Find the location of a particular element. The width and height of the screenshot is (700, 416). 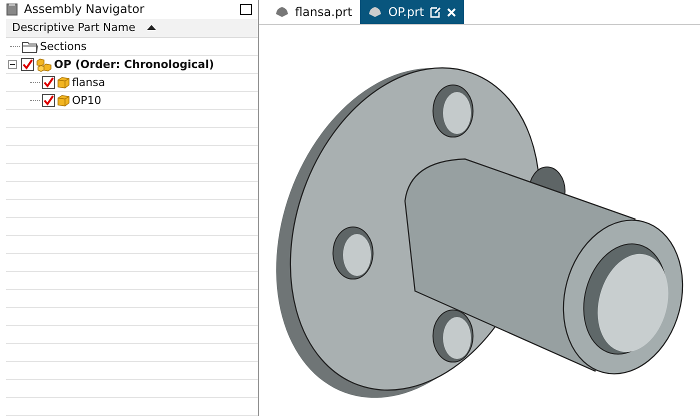

file-tab: flansa.prt is located at coordinates (313, 12).